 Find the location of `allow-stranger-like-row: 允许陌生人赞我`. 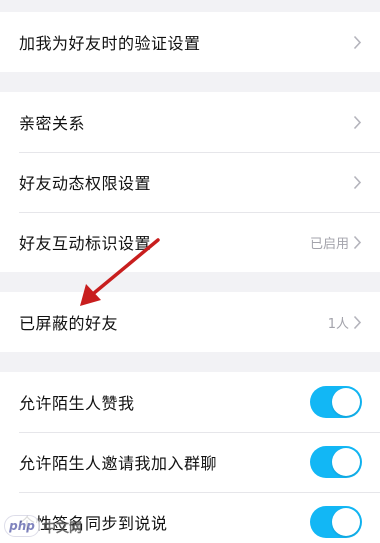

allow-stranger-like-row: 允许陌生人赞我 is located at coordinates (190, 402).